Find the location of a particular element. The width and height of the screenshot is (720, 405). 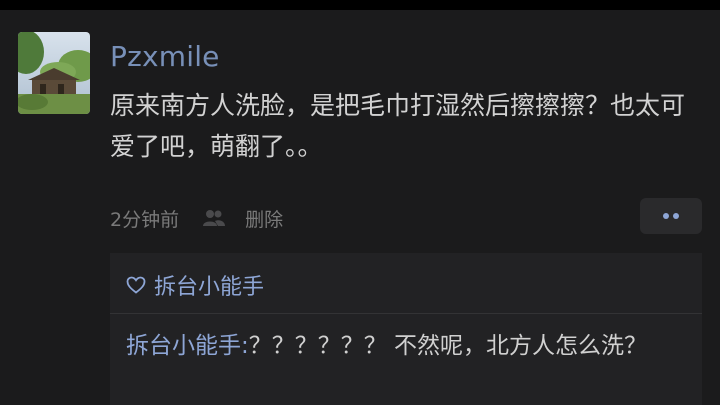

landscape-photo-avatar-icon is located at coordinates (54, 73).